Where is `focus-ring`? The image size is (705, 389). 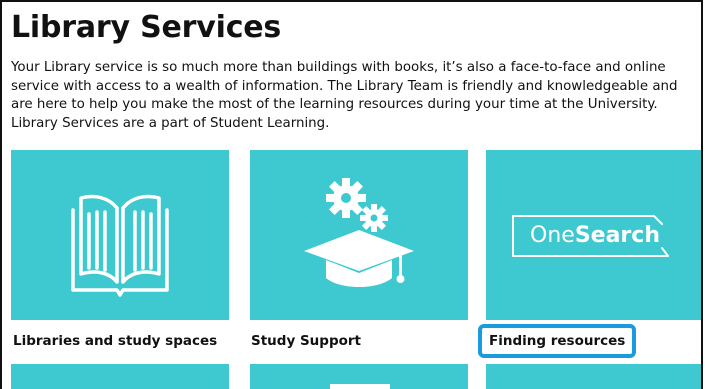 focus-ring is located at coordinates (557, 341).